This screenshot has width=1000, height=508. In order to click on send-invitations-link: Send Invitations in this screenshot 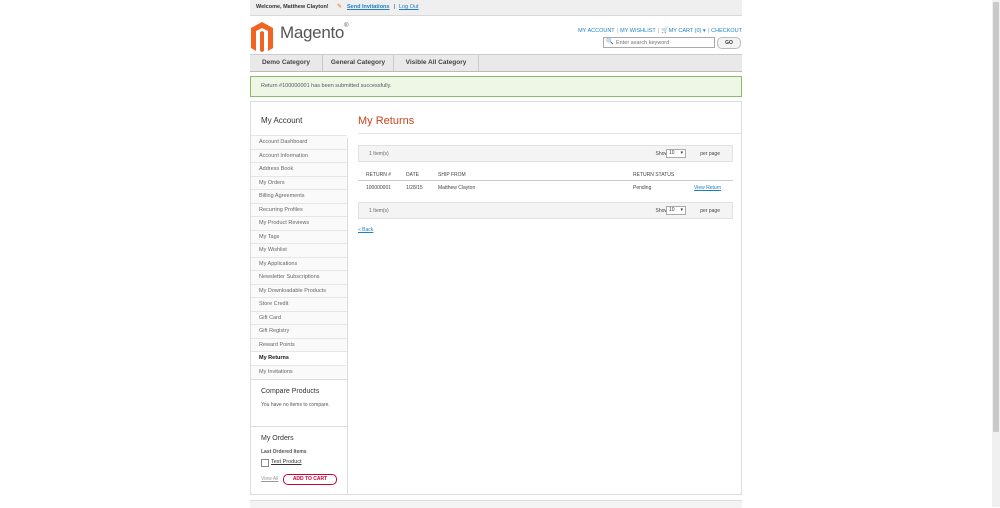, I will do `click(368, 7)`.